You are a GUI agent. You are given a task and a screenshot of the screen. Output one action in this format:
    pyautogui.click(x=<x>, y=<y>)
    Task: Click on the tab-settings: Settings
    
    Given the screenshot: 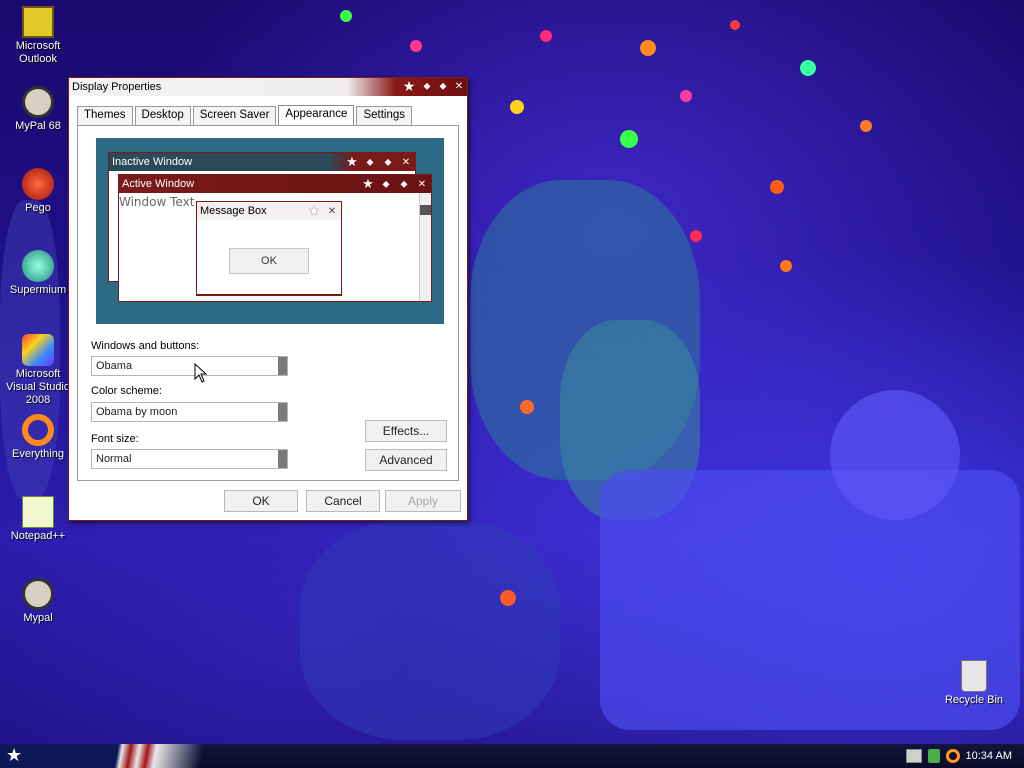 What is the action you would take?
    pyautogui.click(x=384, y=116)
    